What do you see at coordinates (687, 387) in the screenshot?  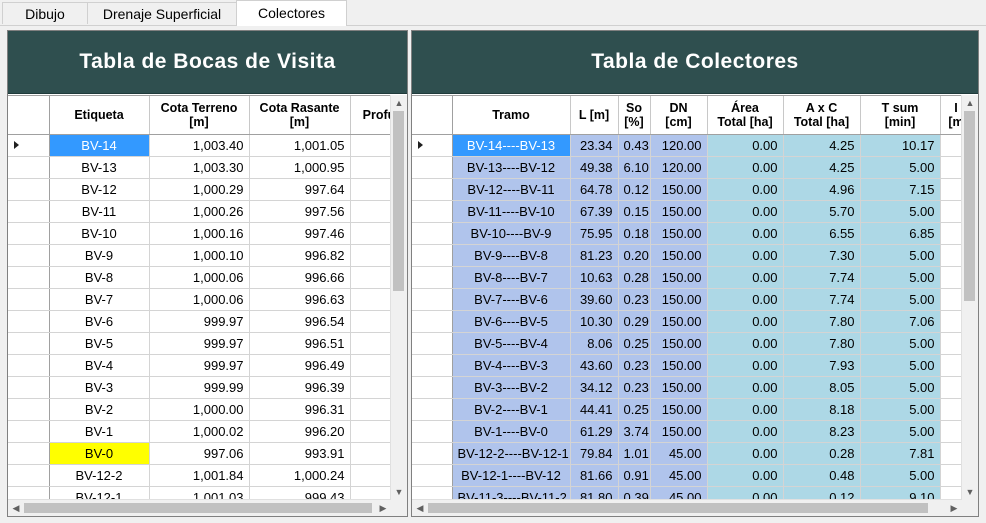 I see `colectores-table-row: BV-3----BV-2 34.12 0.23 150.00 0.00 8.05 5.00` at bounding box center [687, 387].